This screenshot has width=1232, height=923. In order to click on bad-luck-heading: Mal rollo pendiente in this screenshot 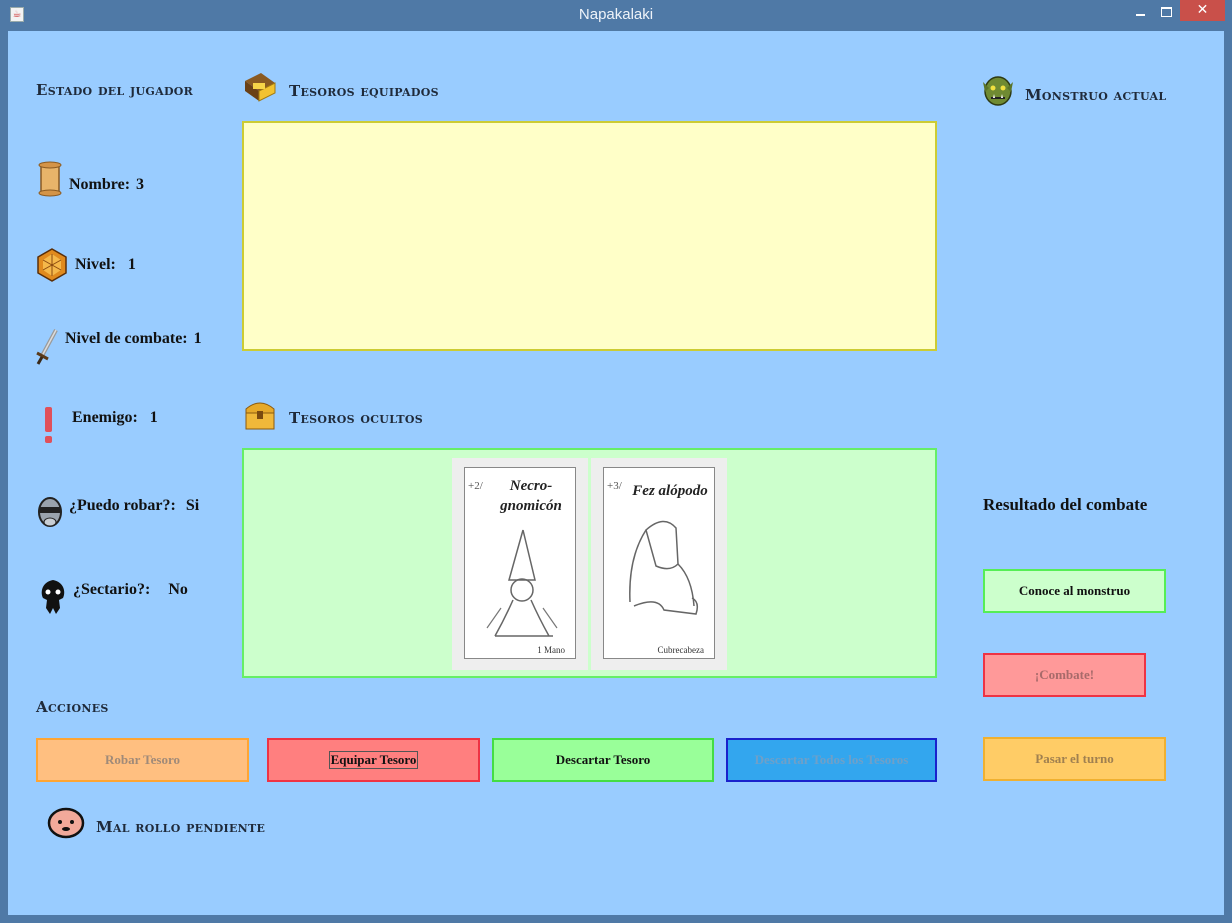, I will do `click(181, 827)`.